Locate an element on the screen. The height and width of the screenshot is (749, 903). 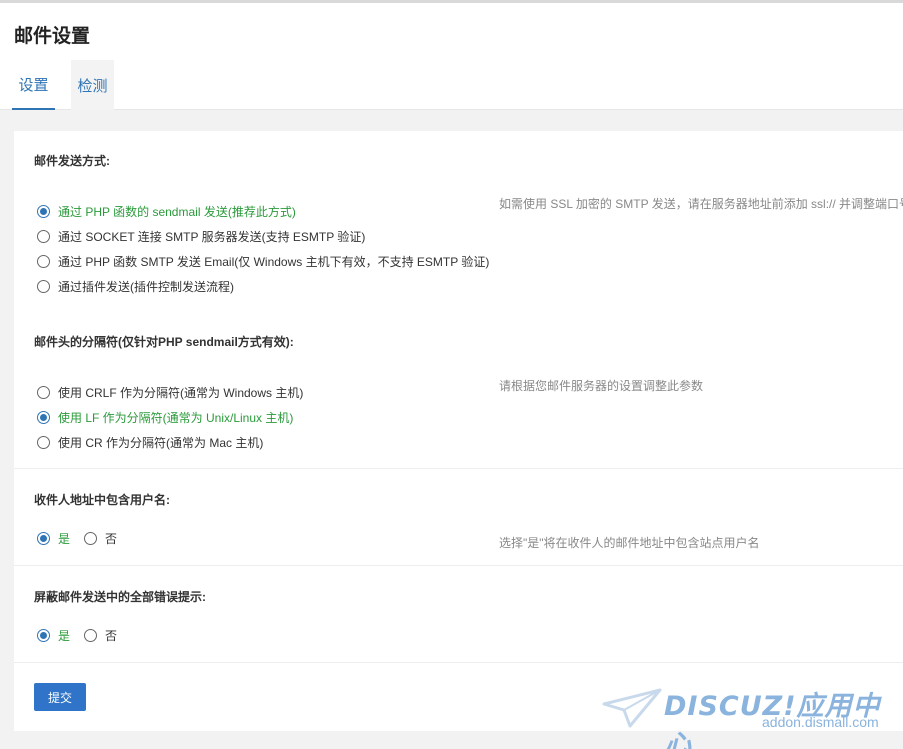
include-username-title: 收件人地址中包含用户名: is located at coordinates (102, 500).